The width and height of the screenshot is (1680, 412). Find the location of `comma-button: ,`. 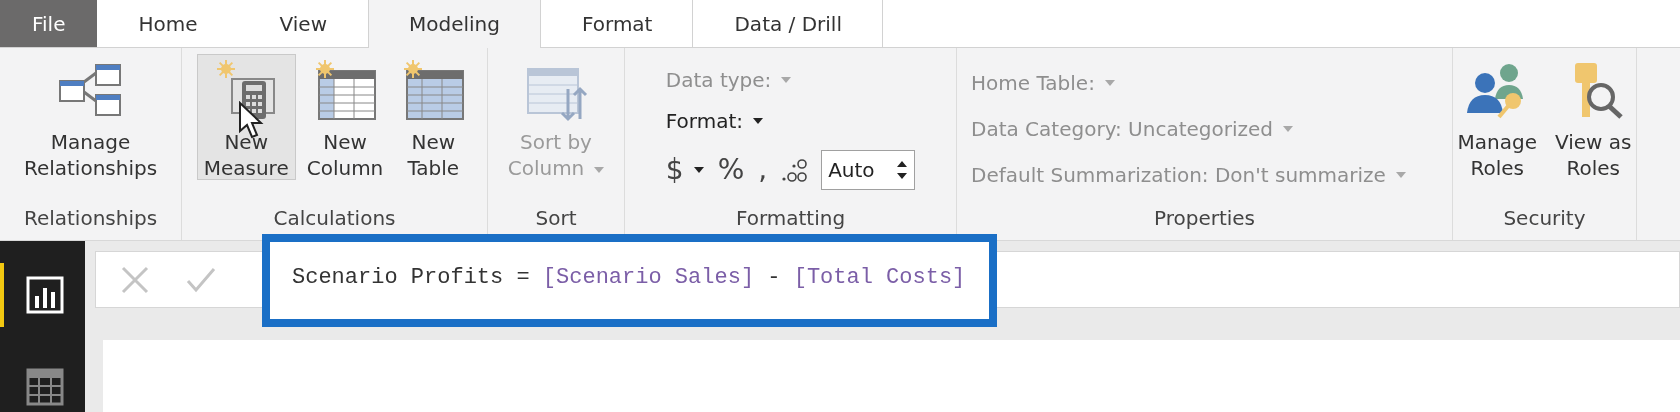

comma-button: , is located at coordinates (763, 170).